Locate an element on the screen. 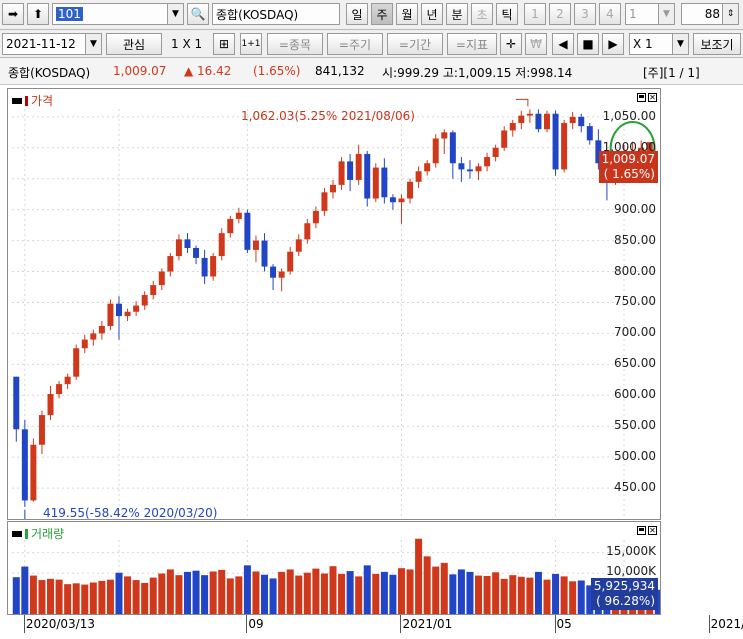 The width and height of the screenshot is (743, 639). num-1-button: 1 is located at coordinates (535, 14).